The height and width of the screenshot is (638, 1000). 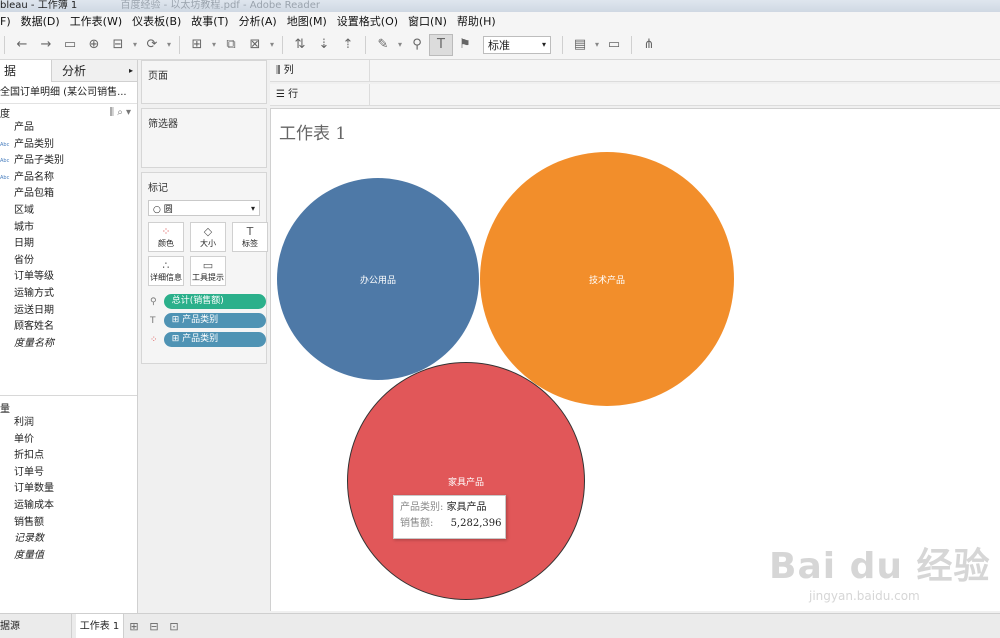 I want to click on size-pill: 总计(销售额), so click(x=214, y=301).